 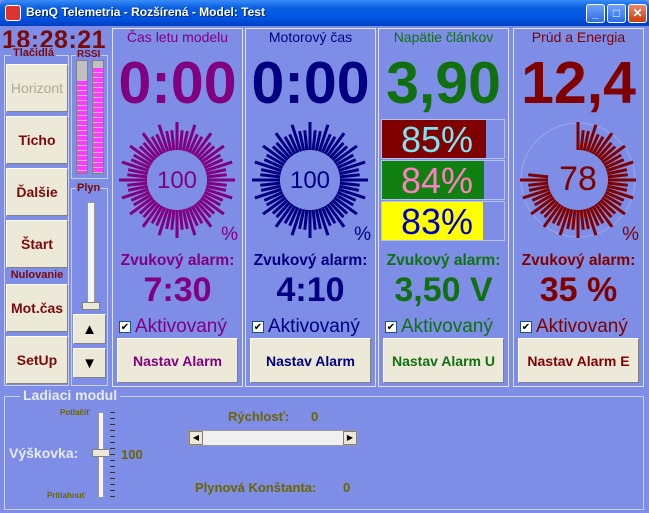 What do you see at coordinates (177, 37) in the screenshot?
I see `flight-time-title: Čas letu modelu` at bounding box center [177, 37].